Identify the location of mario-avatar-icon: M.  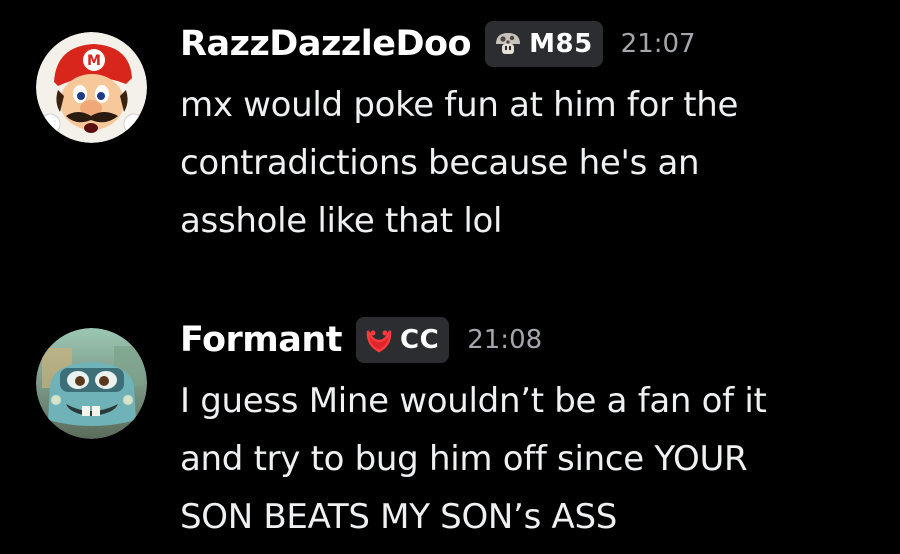
(91, 87).